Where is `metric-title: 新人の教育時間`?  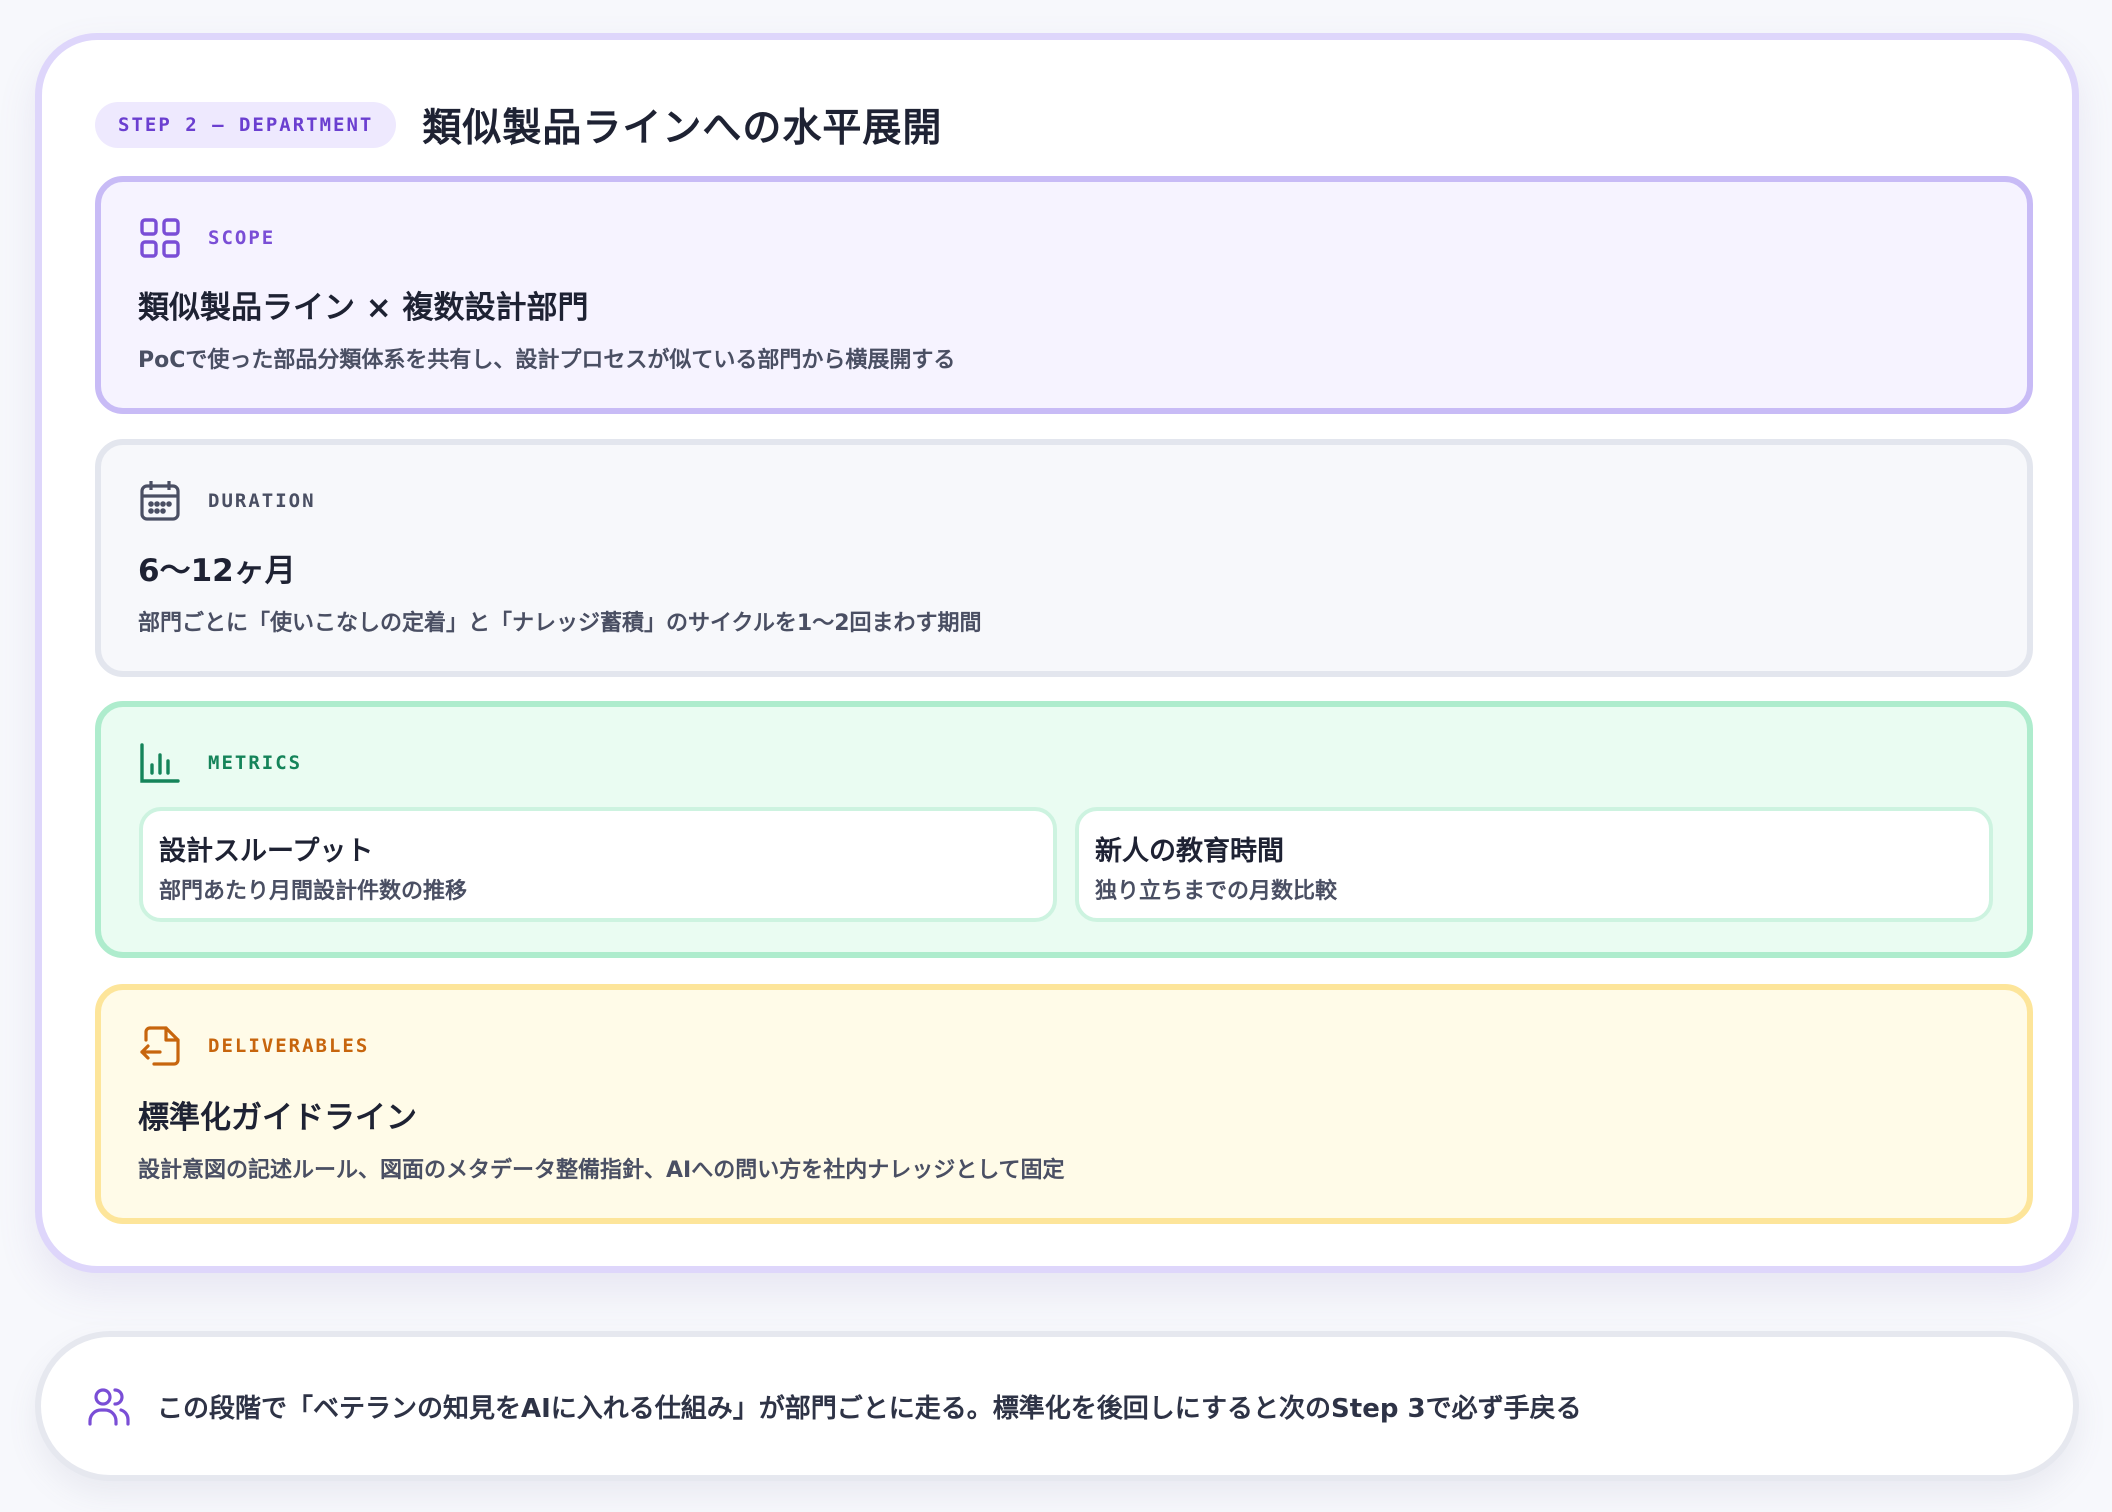 metric-title: 新人の教育時間 is located at coordinates (1189, 851).